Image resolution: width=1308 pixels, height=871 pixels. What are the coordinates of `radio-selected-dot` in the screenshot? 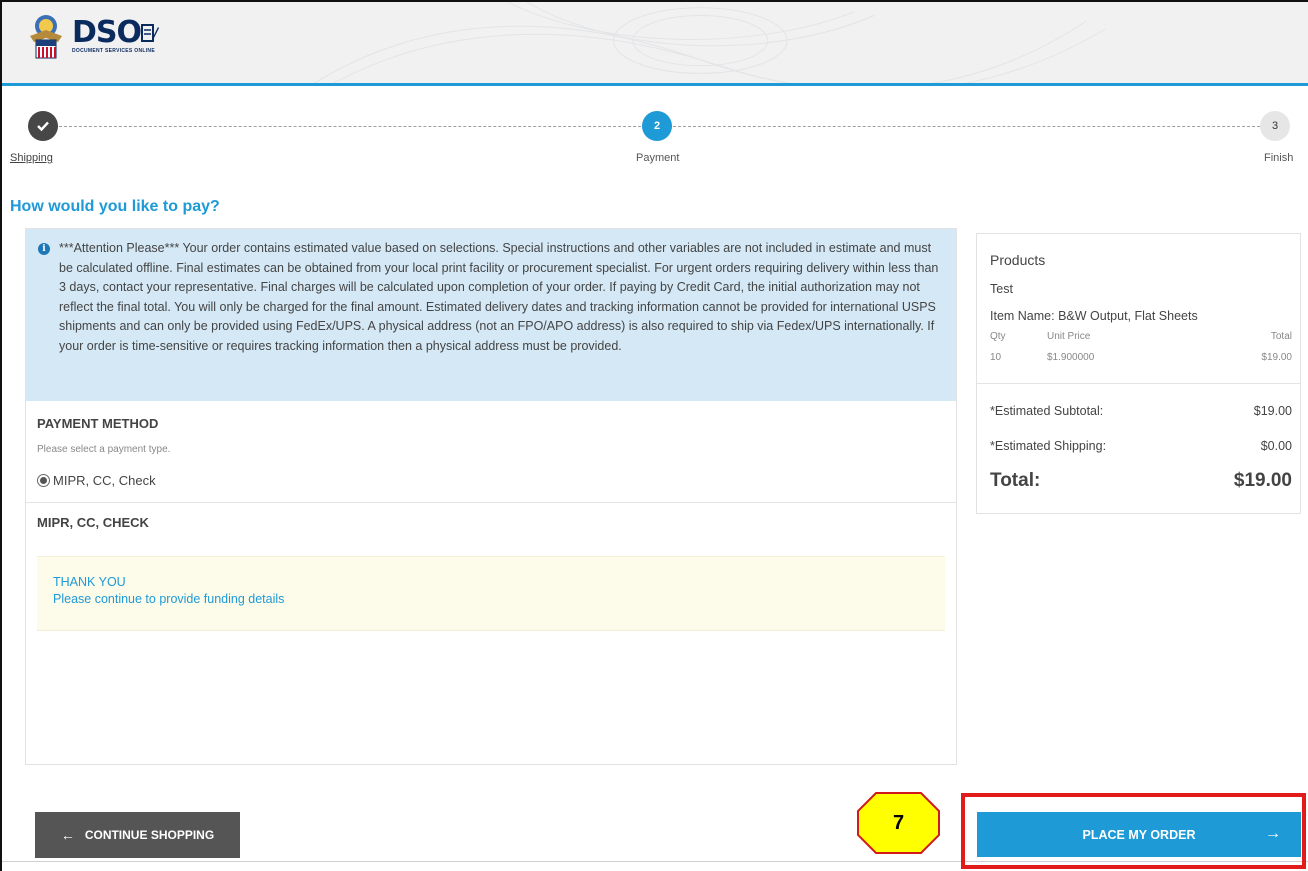 It's located at (43, 480).